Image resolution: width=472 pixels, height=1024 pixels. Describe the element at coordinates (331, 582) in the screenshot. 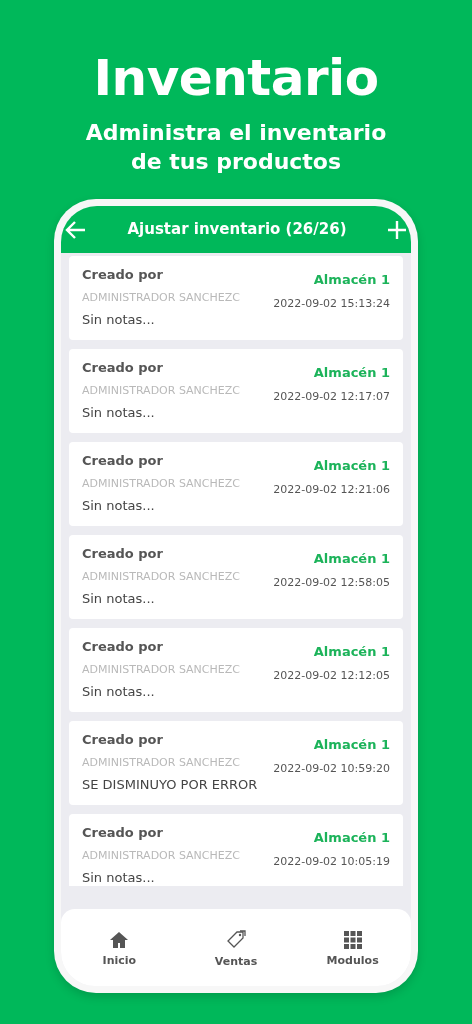

I see `timestamp: 2022-09-02 12:58:05` at that location.